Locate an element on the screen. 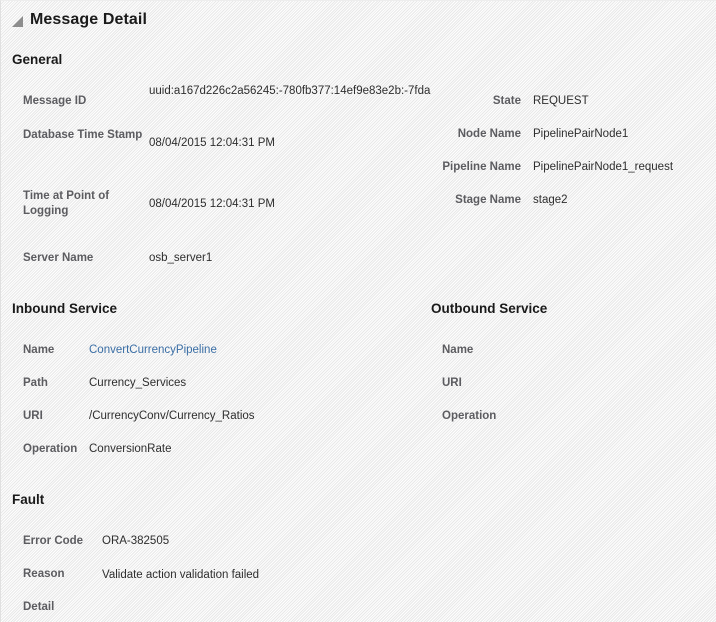  section-heading-outbound-service: Outbound Service is located at coordinates (489, 308).